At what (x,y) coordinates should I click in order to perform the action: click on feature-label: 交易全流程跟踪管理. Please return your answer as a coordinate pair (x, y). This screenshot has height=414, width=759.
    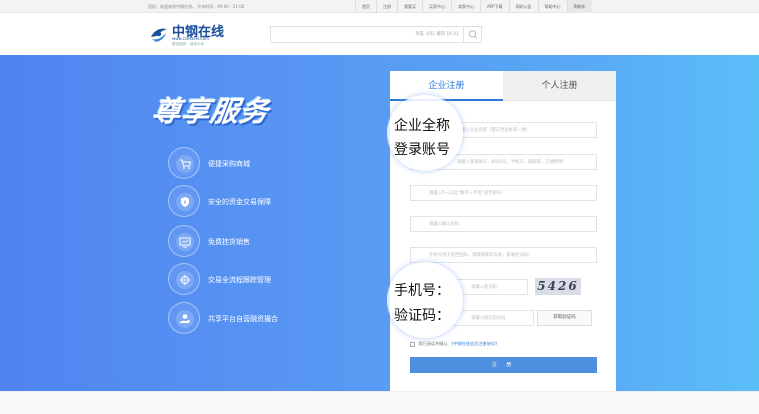
    Looking at the image, I should click on (239, 280).